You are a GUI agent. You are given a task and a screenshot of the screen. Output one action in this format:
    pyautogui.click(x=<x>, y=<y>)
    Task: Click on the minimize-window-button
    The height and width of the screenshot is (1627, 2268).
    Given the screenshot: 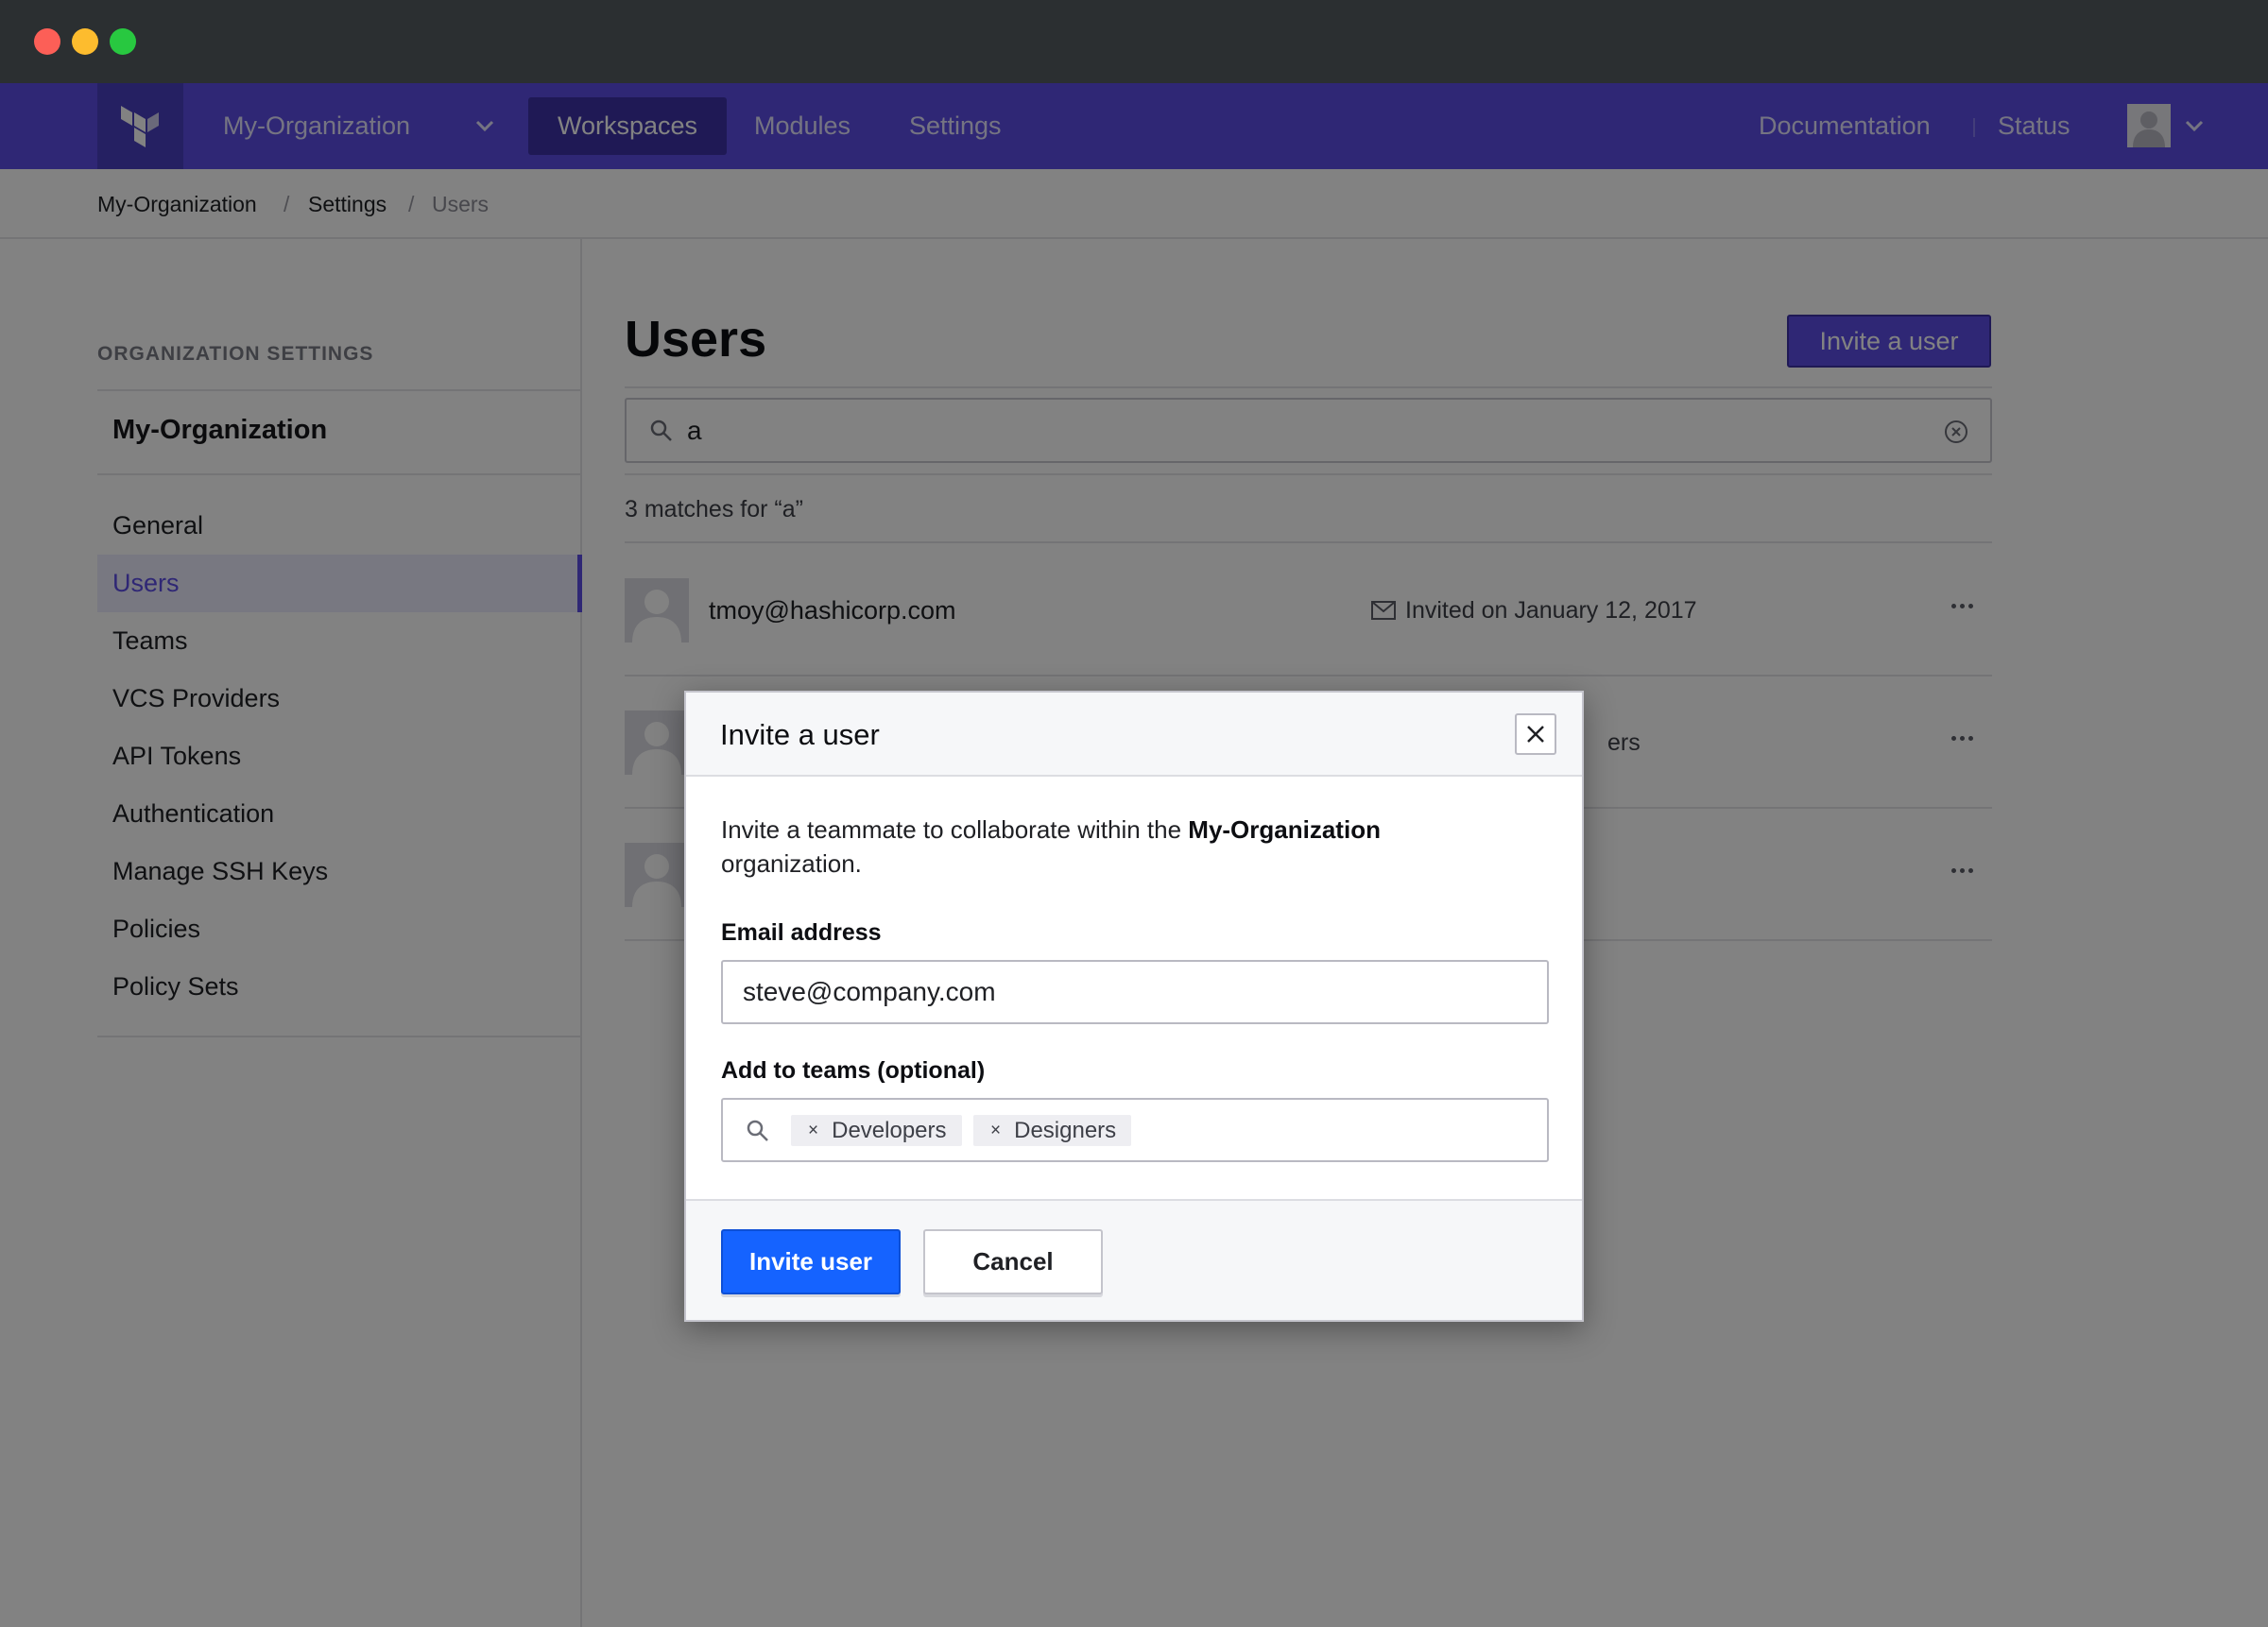 What is the action you would take?
    pyautogui.click(x=85, y=41)
    